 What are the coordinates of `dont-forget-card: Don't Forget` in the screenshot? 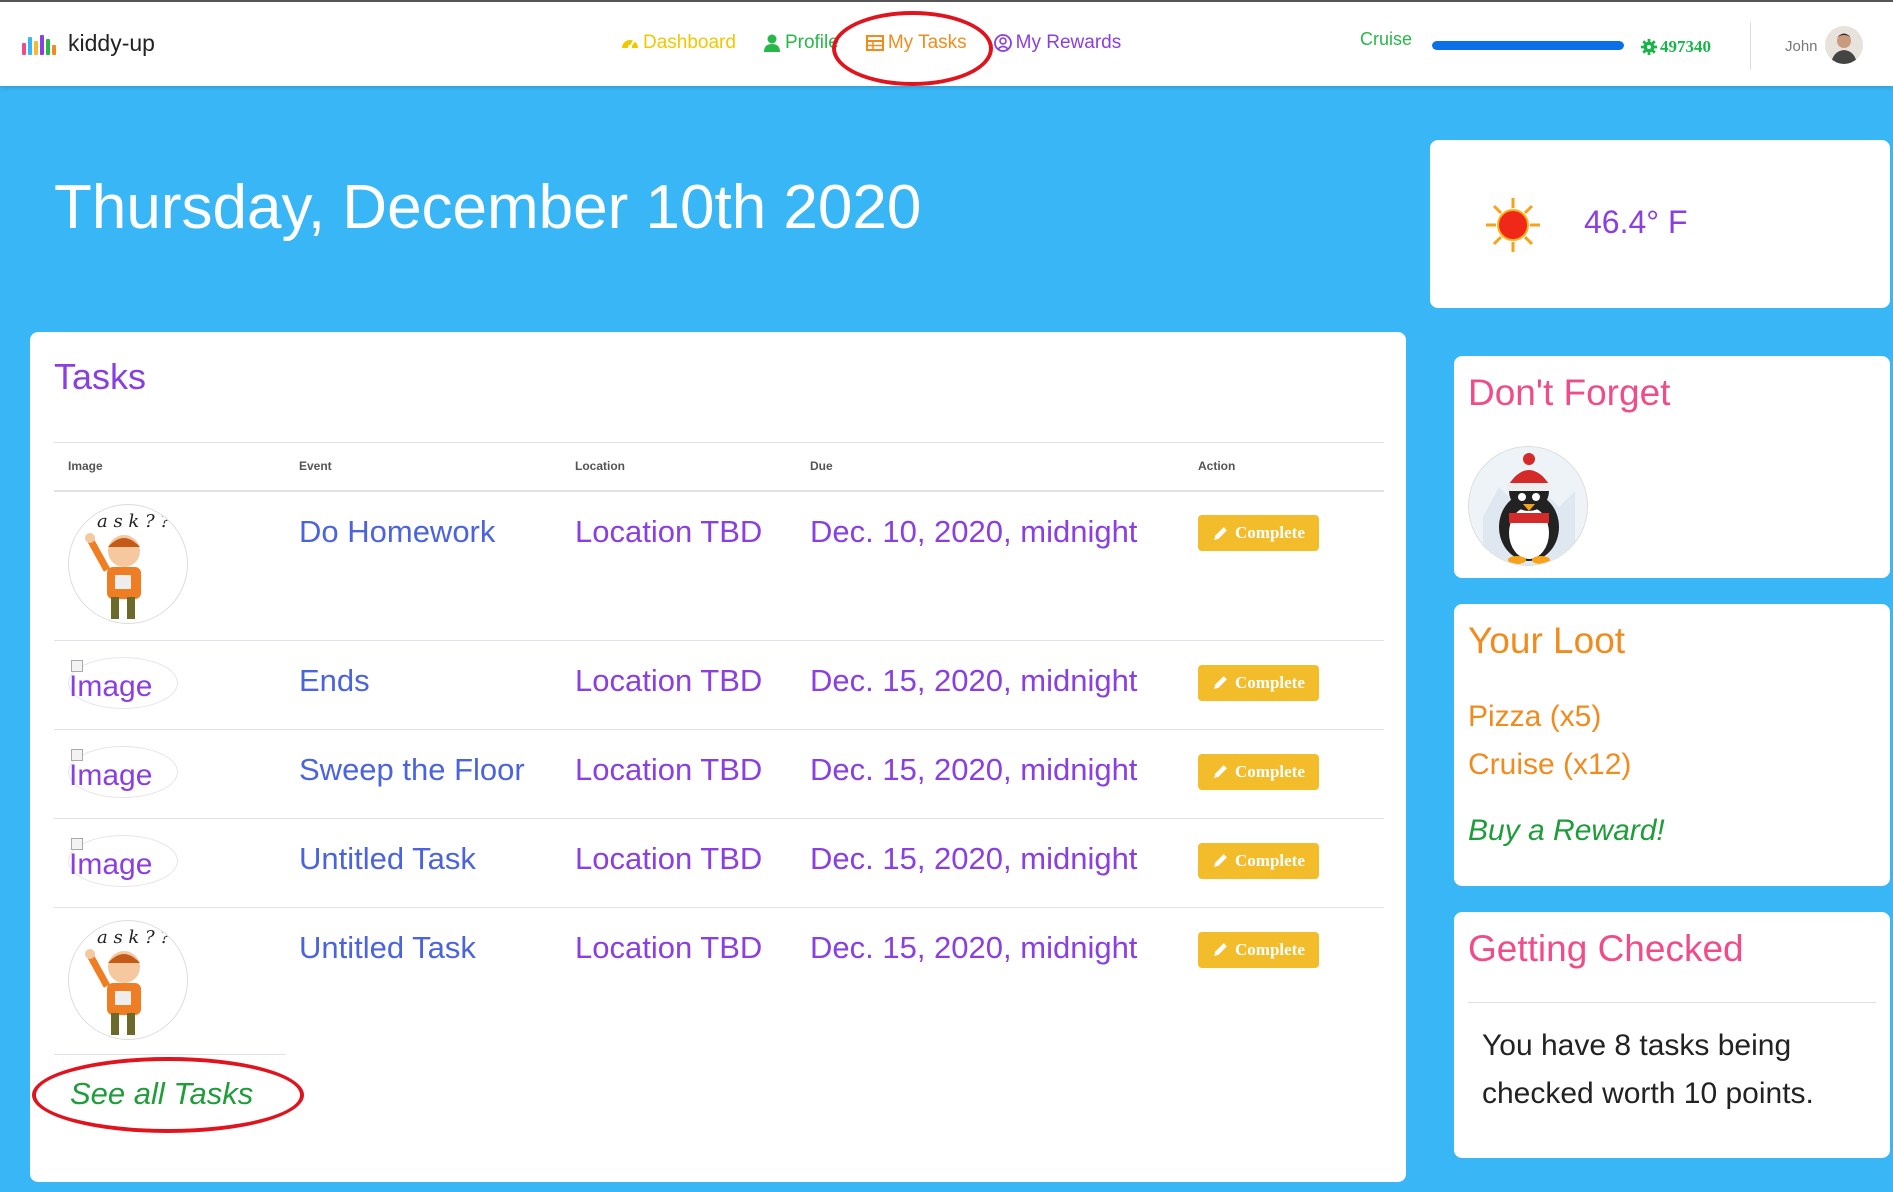 It's located at (1672, 467).